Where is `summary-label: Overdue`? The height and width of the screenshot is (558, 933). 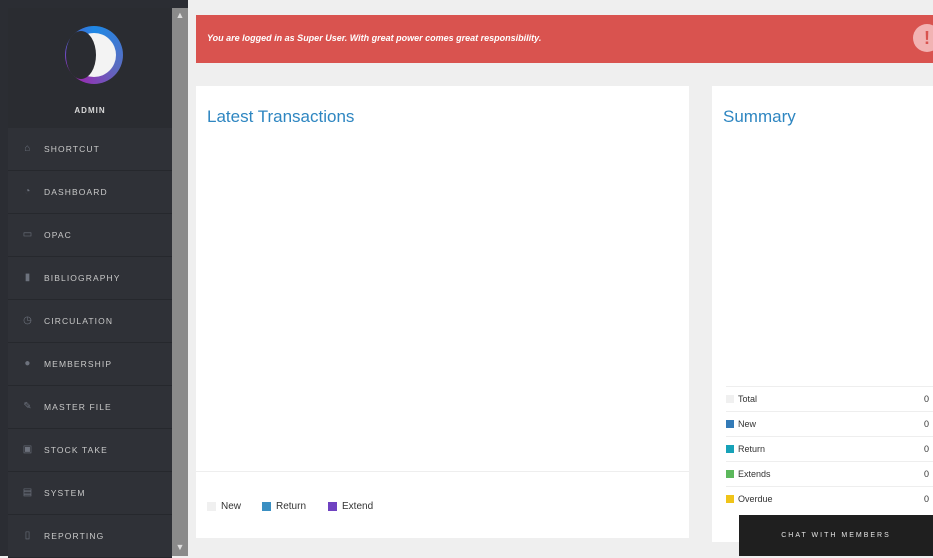
summary-label: Overdue is located at coordinates (755, 499).